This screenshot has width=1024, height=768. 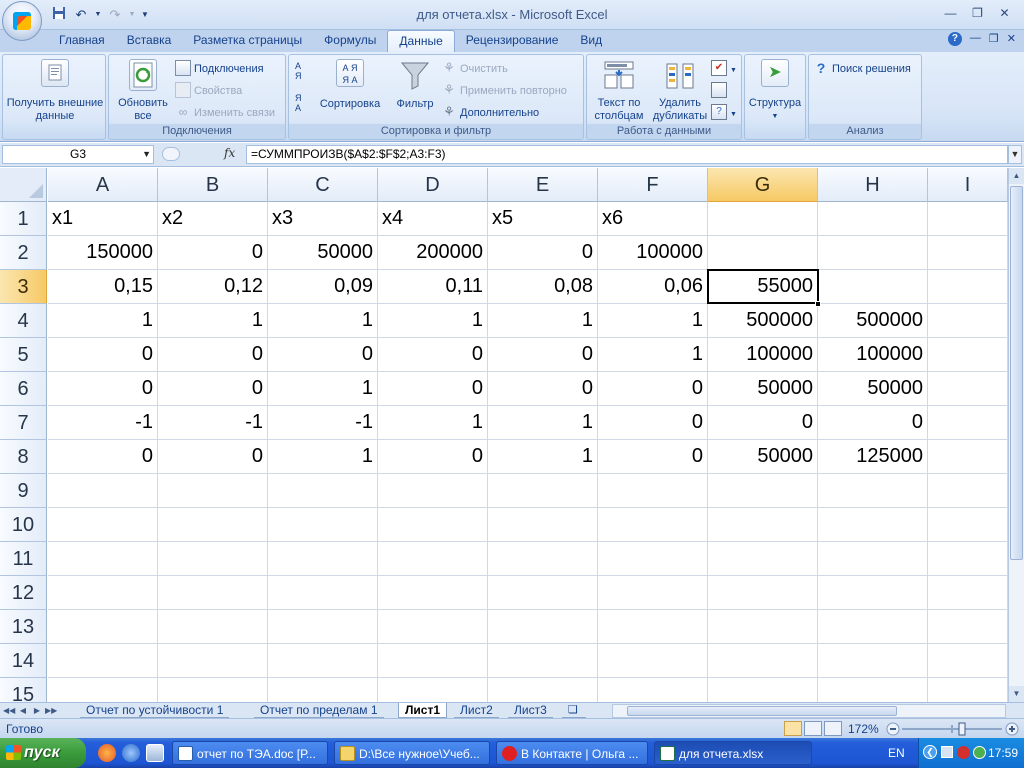 What do you see at coordinates (350, 85) in the screenshot?
I see `sort-button: А ЯЯ А Сортировка` at bounding box center [350, 85].